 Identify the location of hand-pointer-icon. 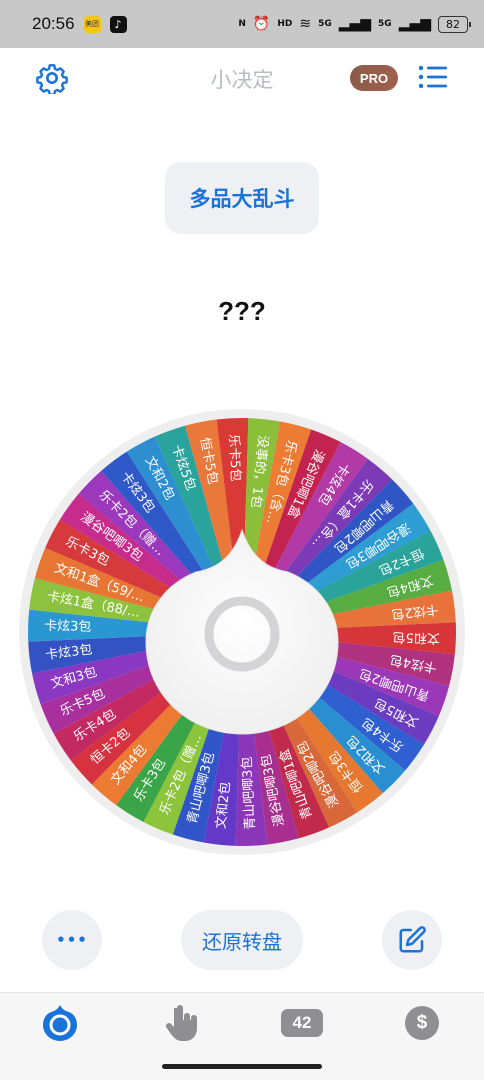
(181, 1023).